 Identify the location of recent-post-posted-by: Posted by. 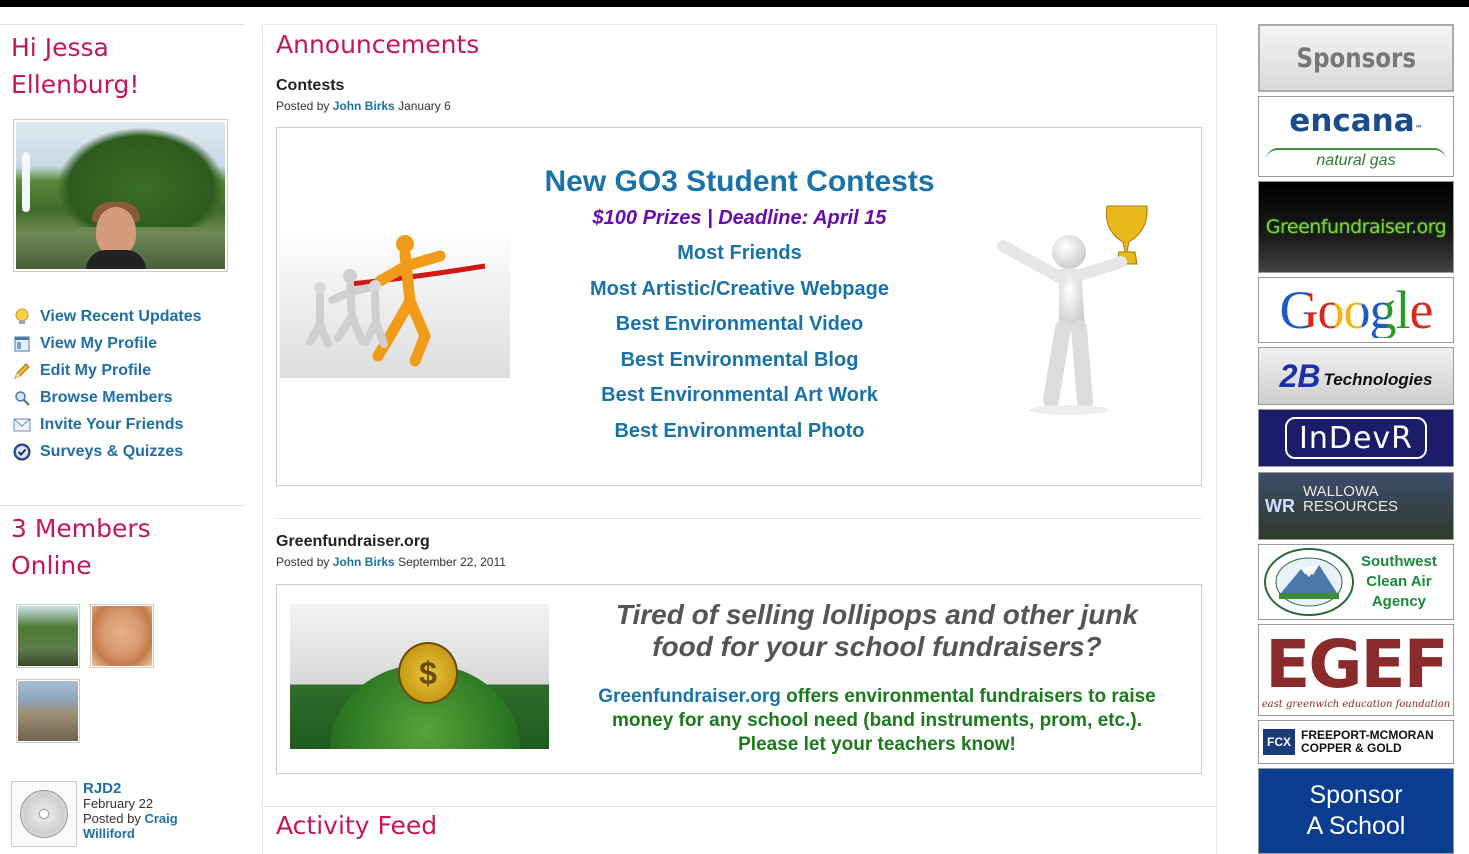
(112, 818).